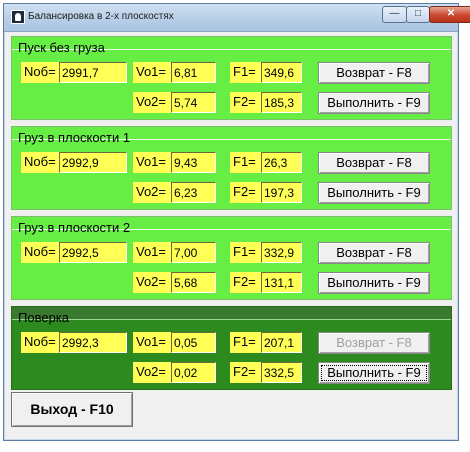 This screenshot has height=452, width=470. What do you see at coordinates (193, 282) in the screenshot?
I see `vo2-field: 5,68` at bounding box center [193, 282].